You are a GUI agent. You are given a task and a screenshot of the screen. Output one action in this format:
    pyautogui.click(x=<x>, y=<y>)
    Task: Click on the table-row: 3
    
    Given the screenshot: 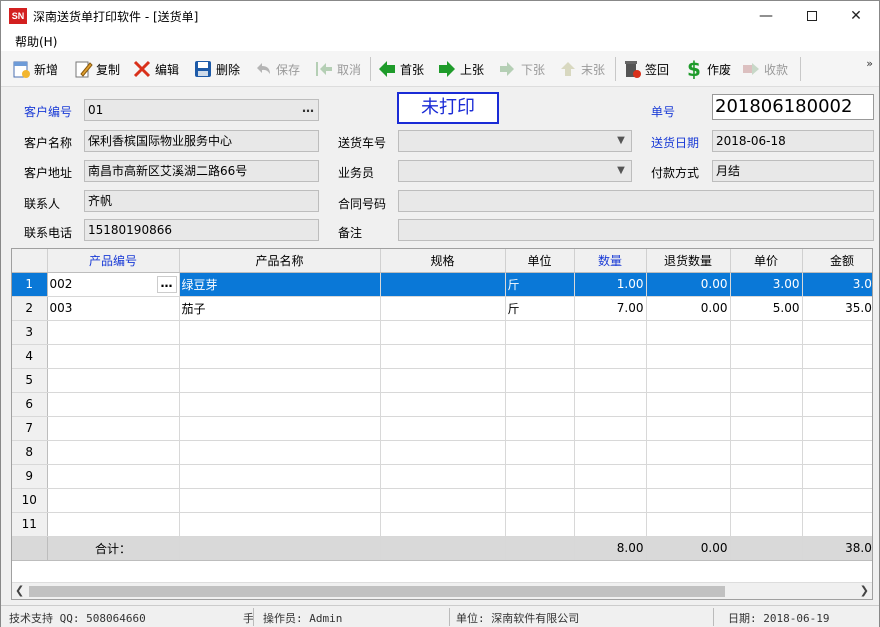 What is the action you would take?
    pyautogui.click(x=442, y=332)
    